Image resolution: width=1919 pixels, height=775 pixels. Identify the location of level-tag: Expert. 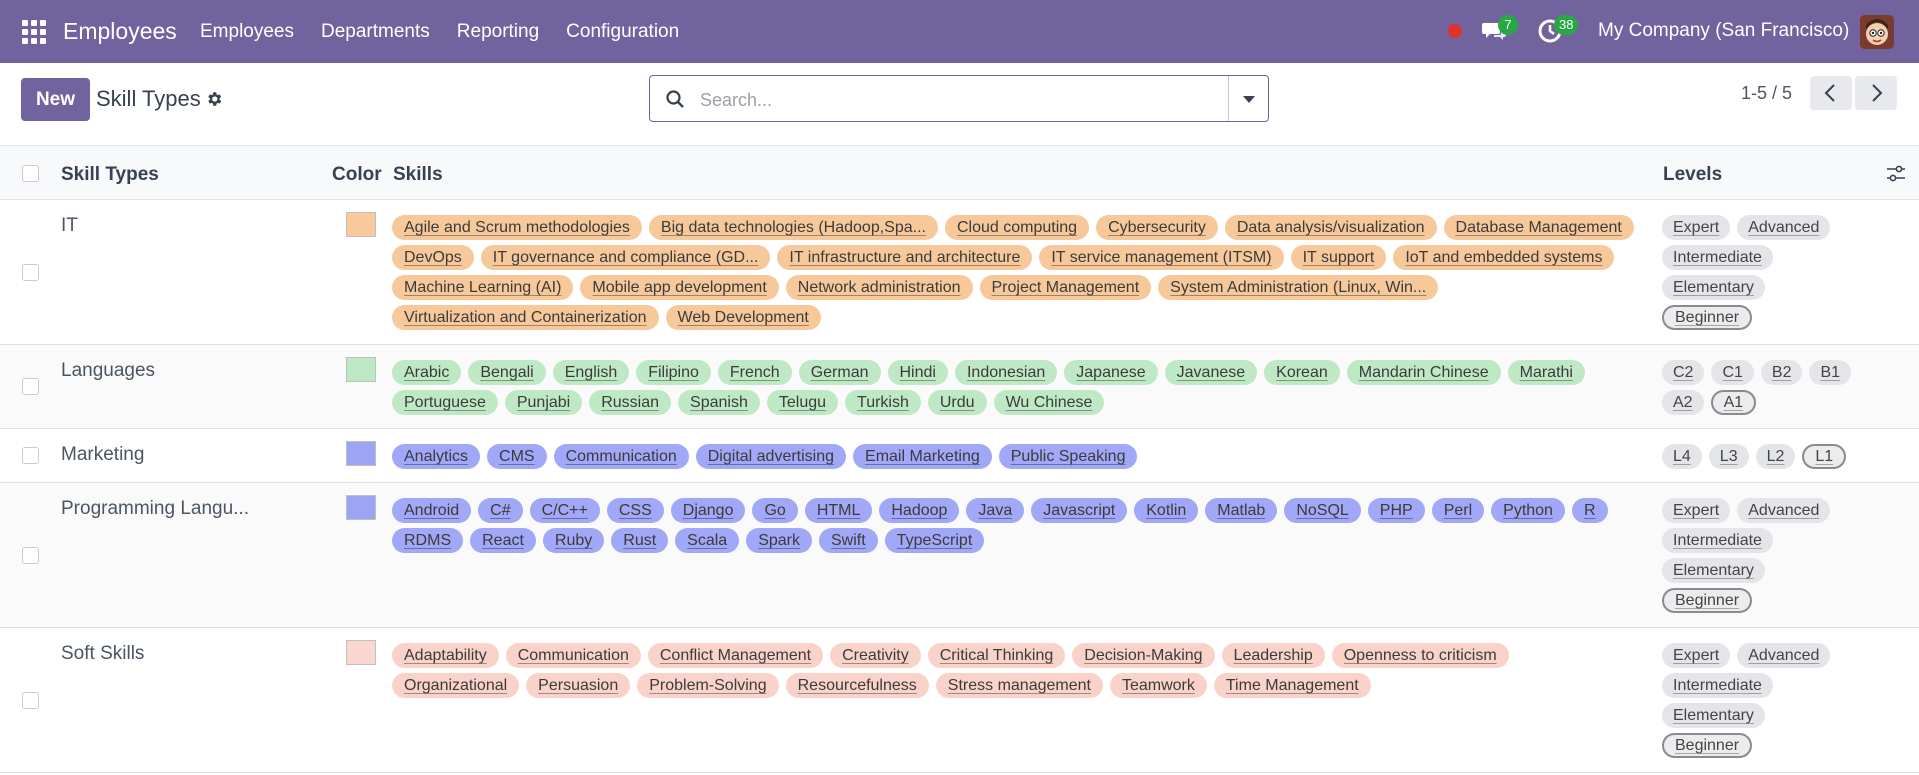
(1696, 655).